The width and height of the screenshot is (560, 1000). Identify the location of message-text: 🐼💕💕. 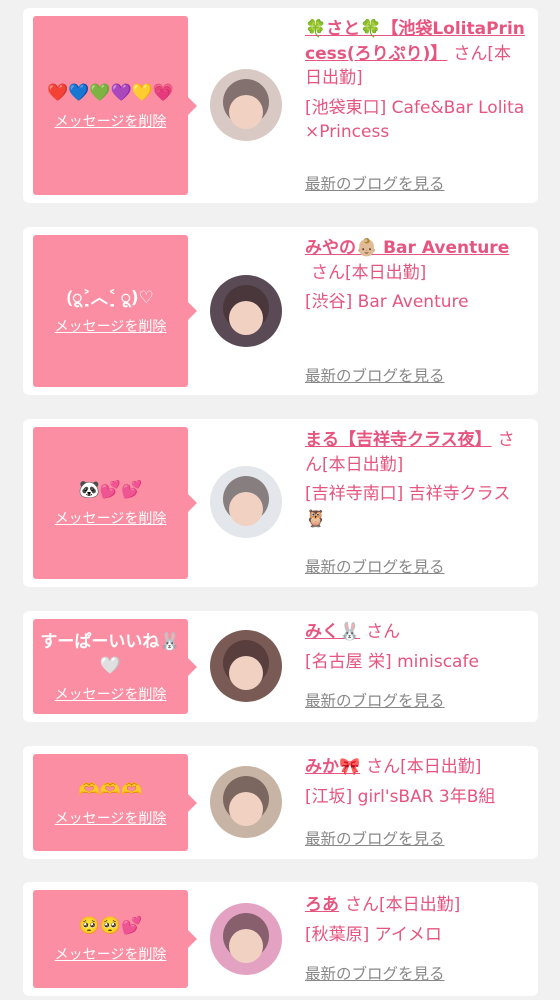
(110, 490).